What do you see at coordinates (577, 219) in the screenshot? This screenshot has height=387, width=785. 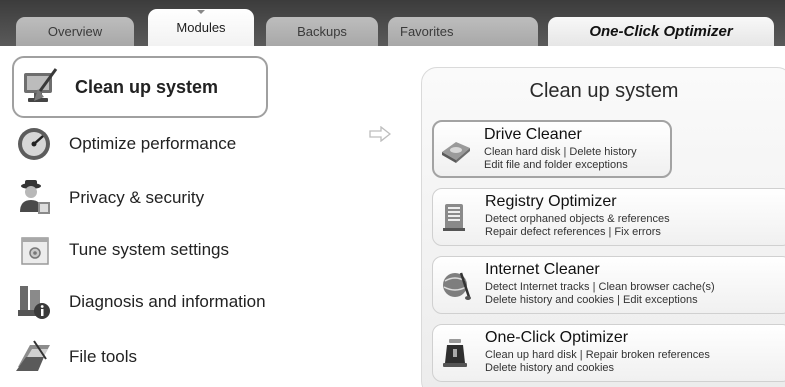 I see `card-description-line-1: Detect orphaned objects & references` at bounding box center [577, 219].